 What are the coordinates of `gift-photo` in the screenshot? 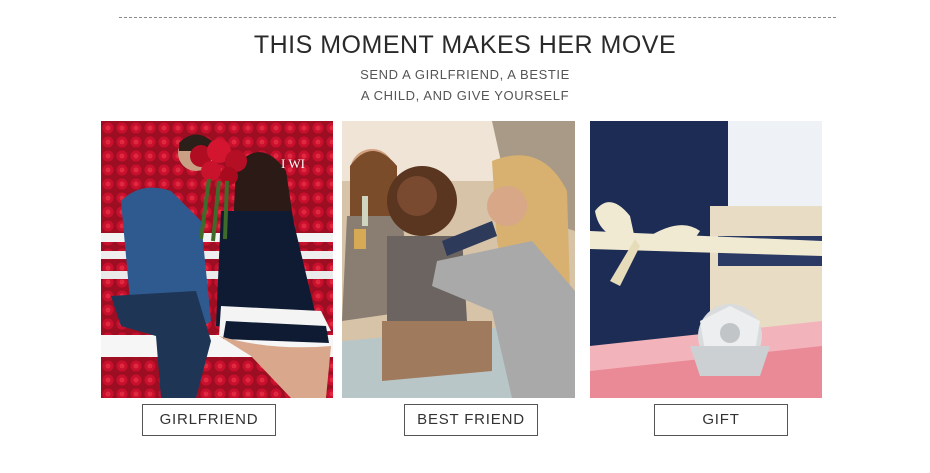 It's located at (706, 259).